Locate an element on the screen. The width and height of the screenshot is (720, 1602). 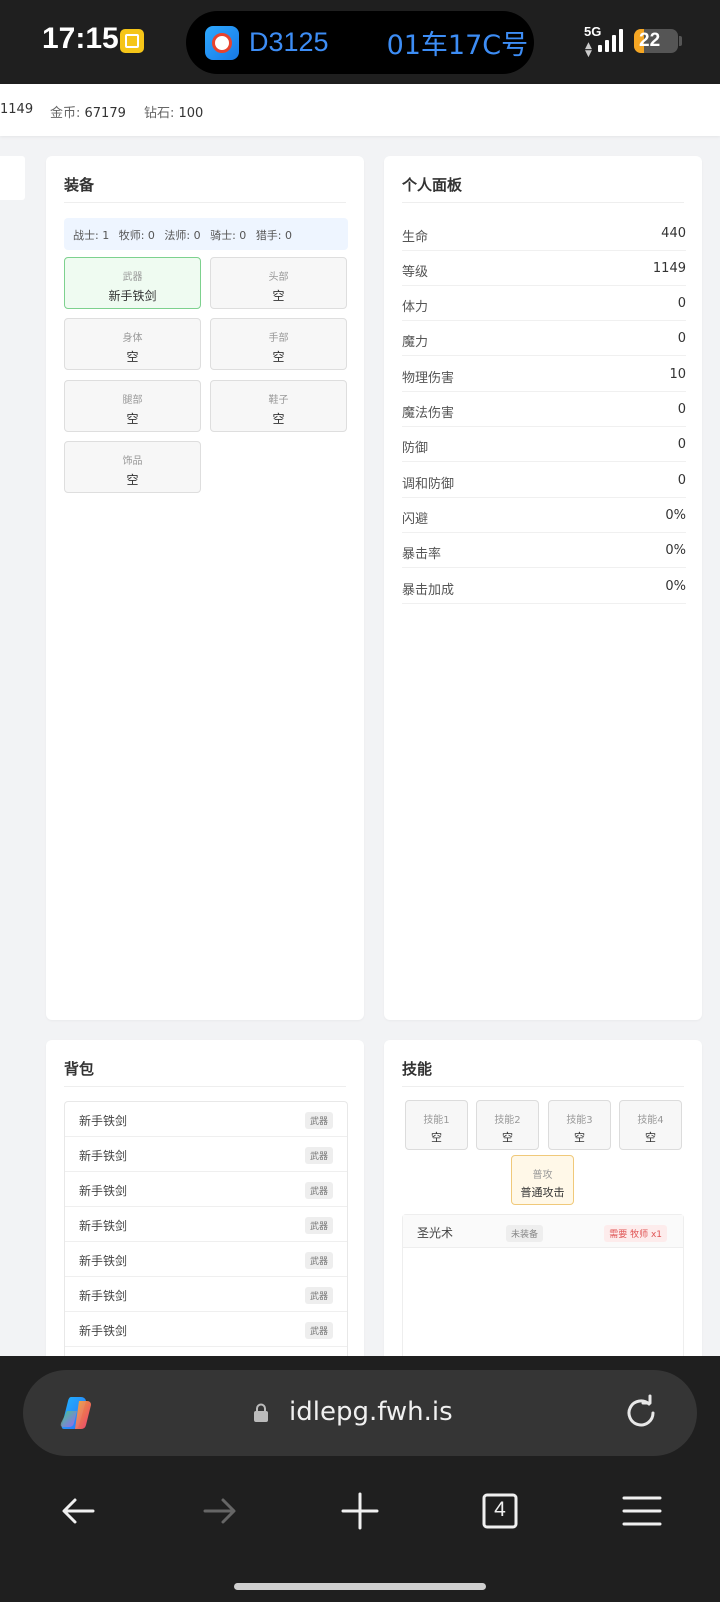
equip-slot-body: 身体 空 is located at coordinates (132, 344).